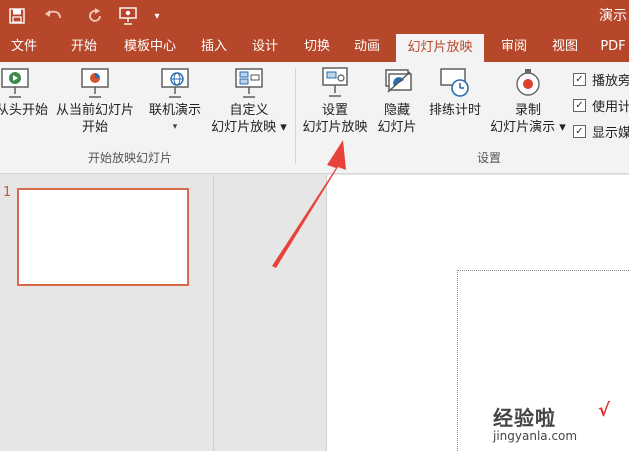 The width and height of the screenshot is (629, 451). Describe the element at coordinates (314, 16) in the screenshot. I see `title-bar: ▾ 演示` at that location.